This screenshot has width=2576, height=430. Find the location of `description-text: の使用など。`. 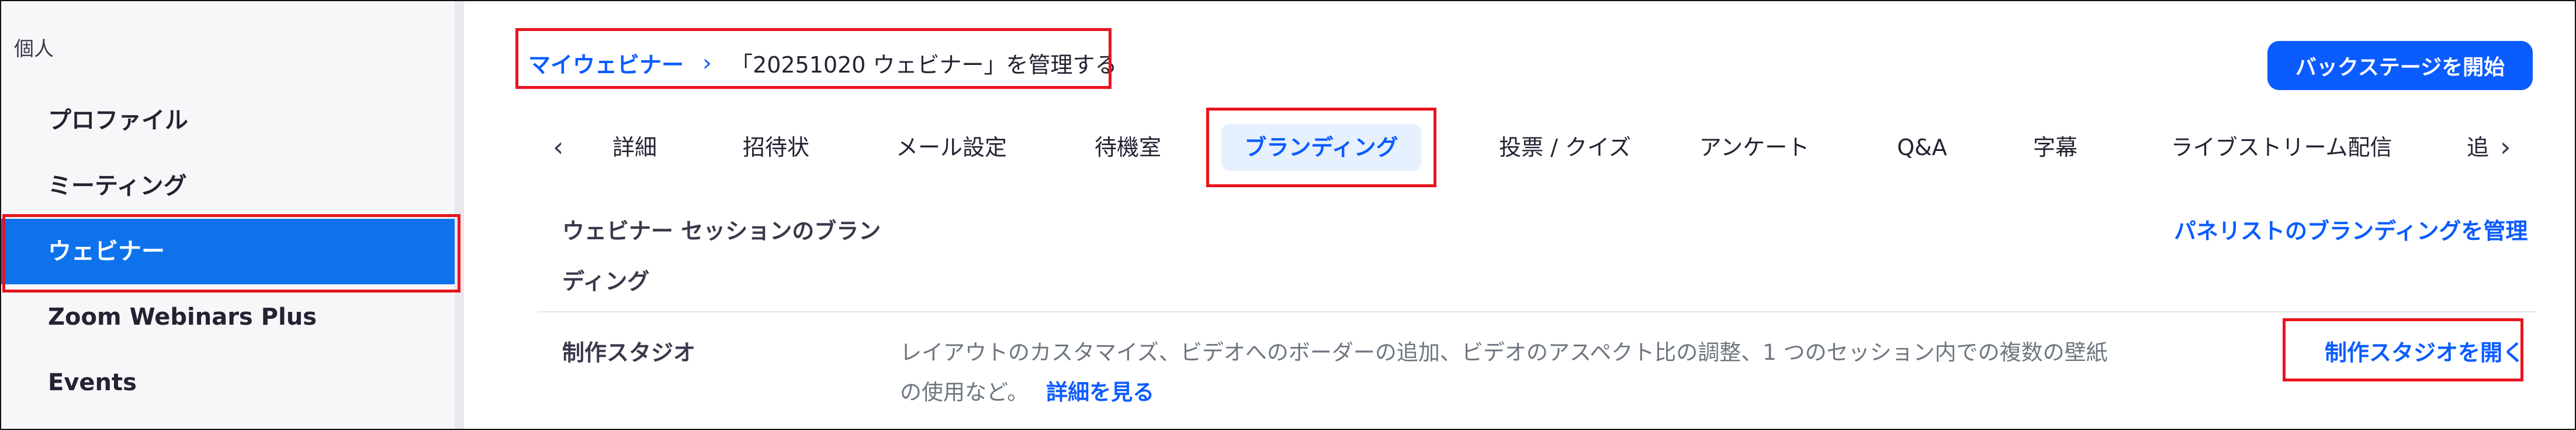

description-text: の使用など。 is located at coordinates (965, 392).